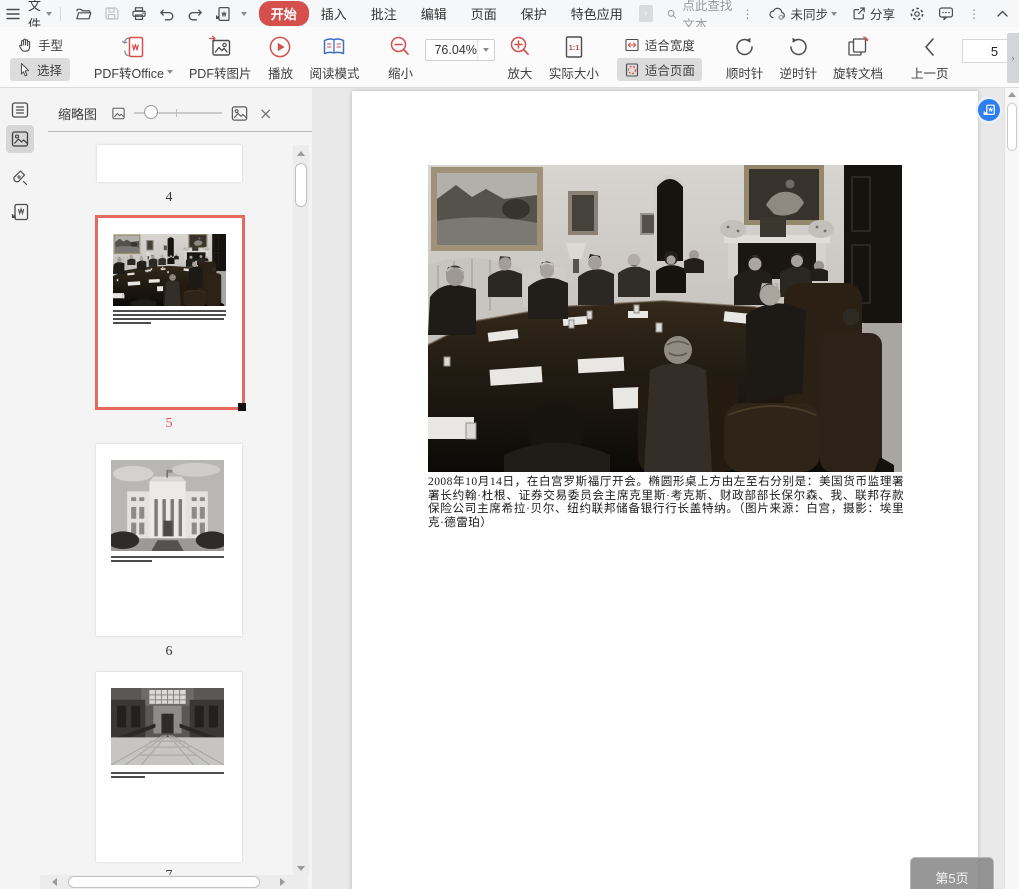 The image size is (1019, 889). I want to click on search-more-icon: ⋮, so click(747, 14).